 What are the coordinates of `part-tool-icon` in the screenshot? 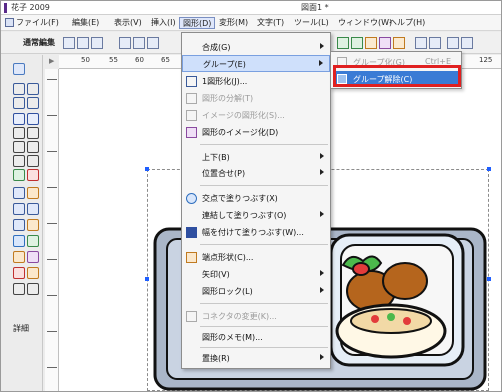 It's located at (19, 209).